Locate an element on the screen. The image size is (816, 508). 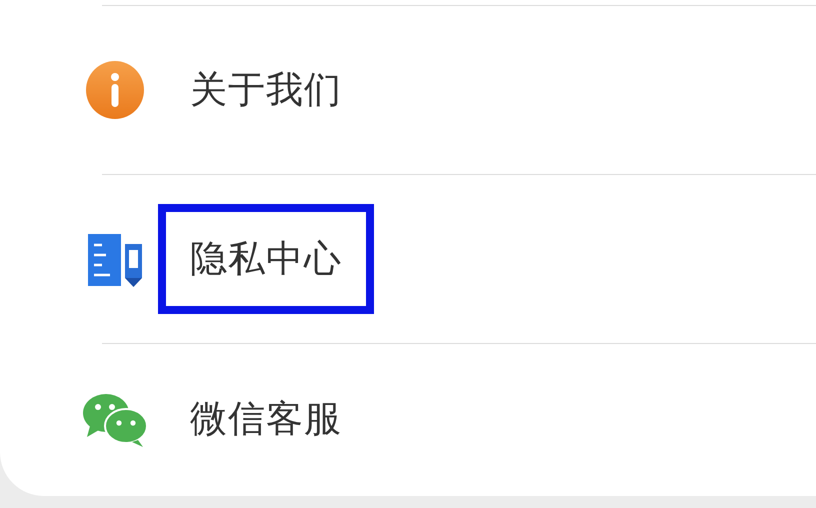
menu-item: 关于我们 is located at coordinates (266, 90).